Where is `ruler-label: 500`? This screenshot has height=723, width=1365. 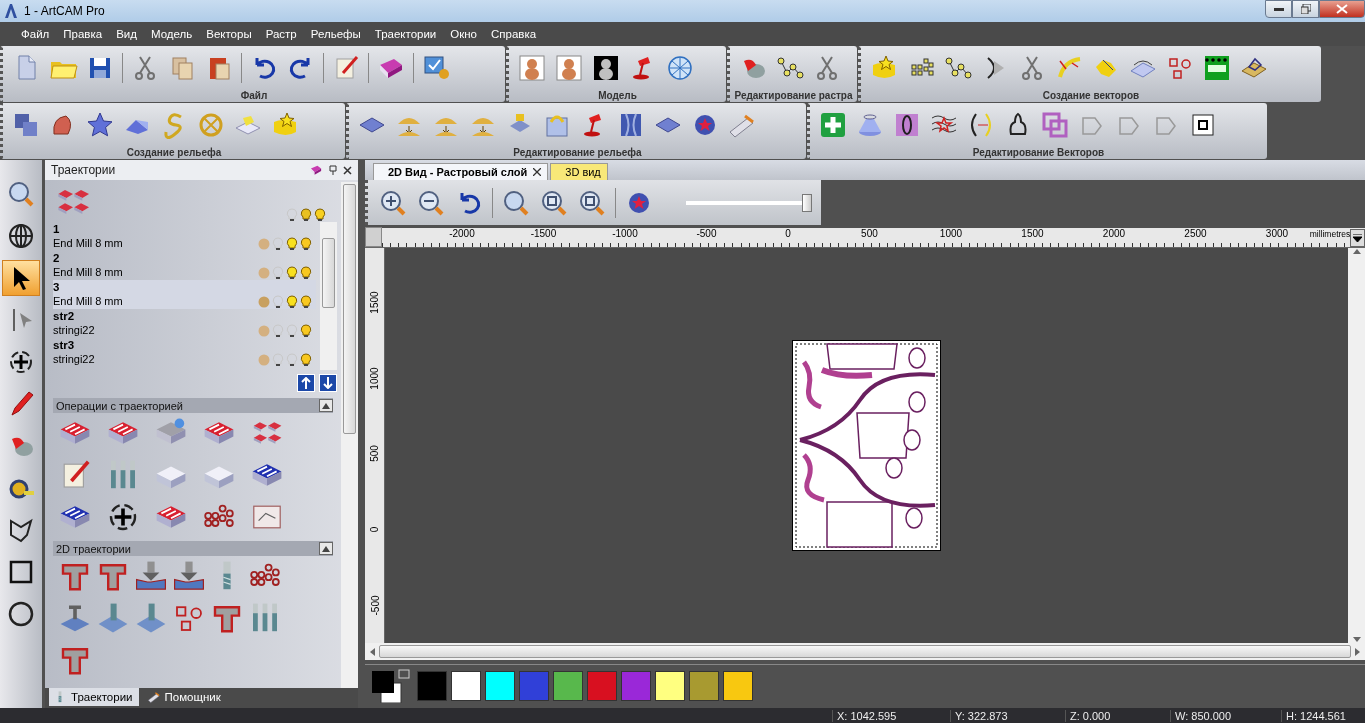
ruler-label: 500 is located at coordinates (869, 234).